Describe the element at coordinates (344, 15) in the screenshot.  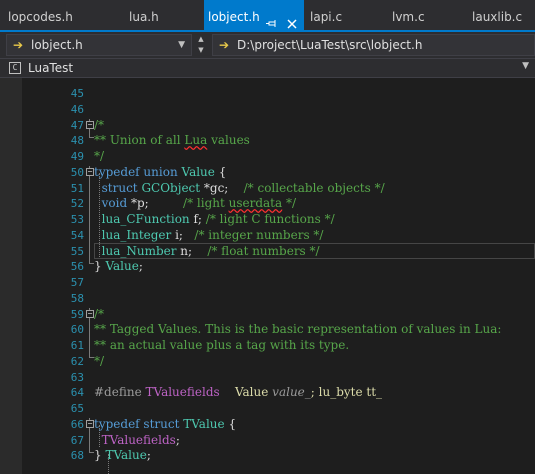
I see `tab-lapi-c: lapi.c` at that location.